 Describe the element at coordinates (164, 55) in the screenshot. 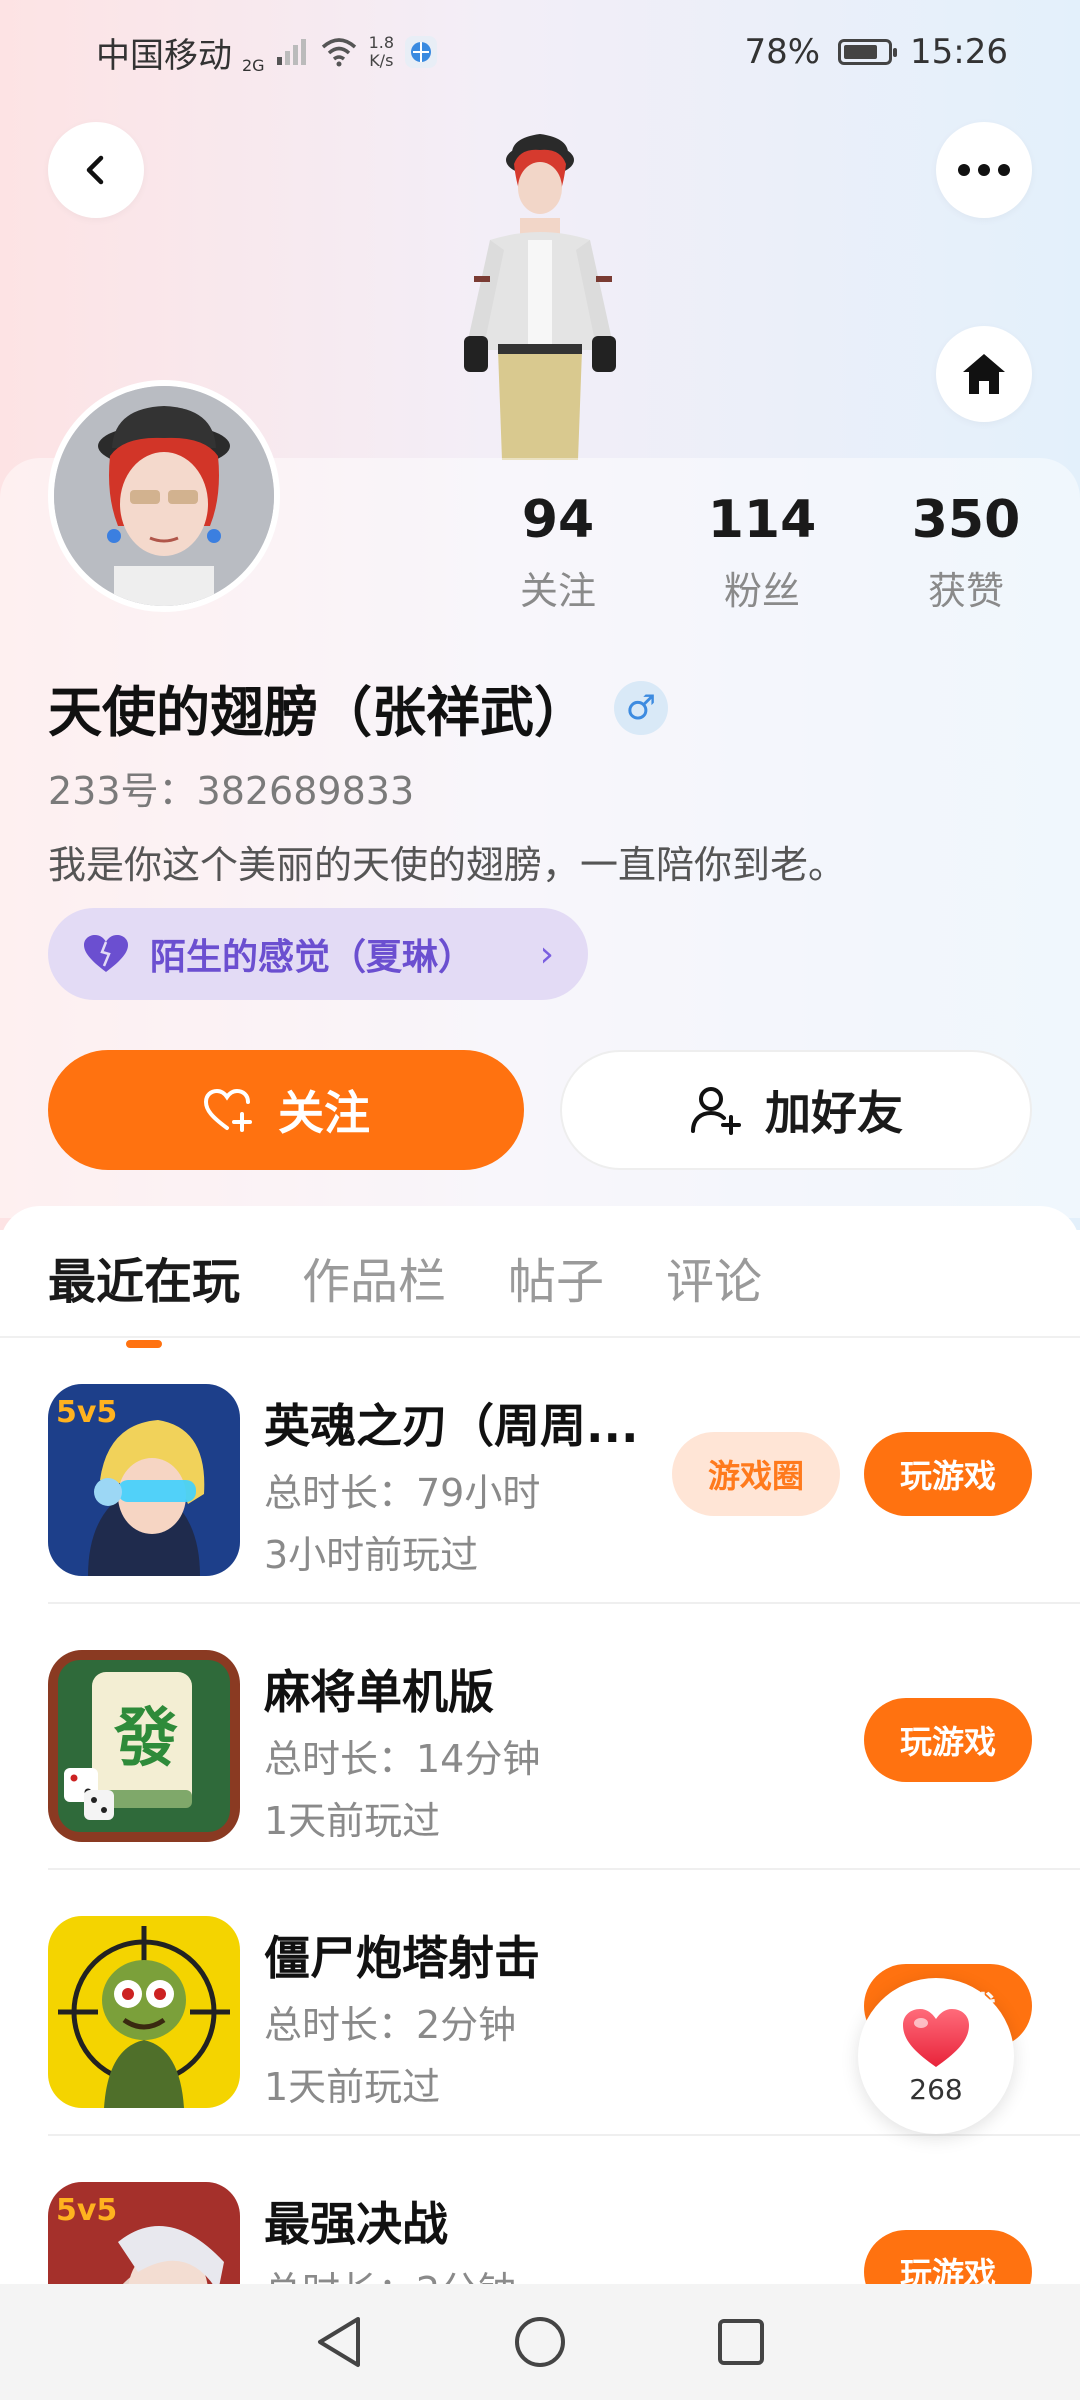

I see `carrier-label: 中国移动` at that location.